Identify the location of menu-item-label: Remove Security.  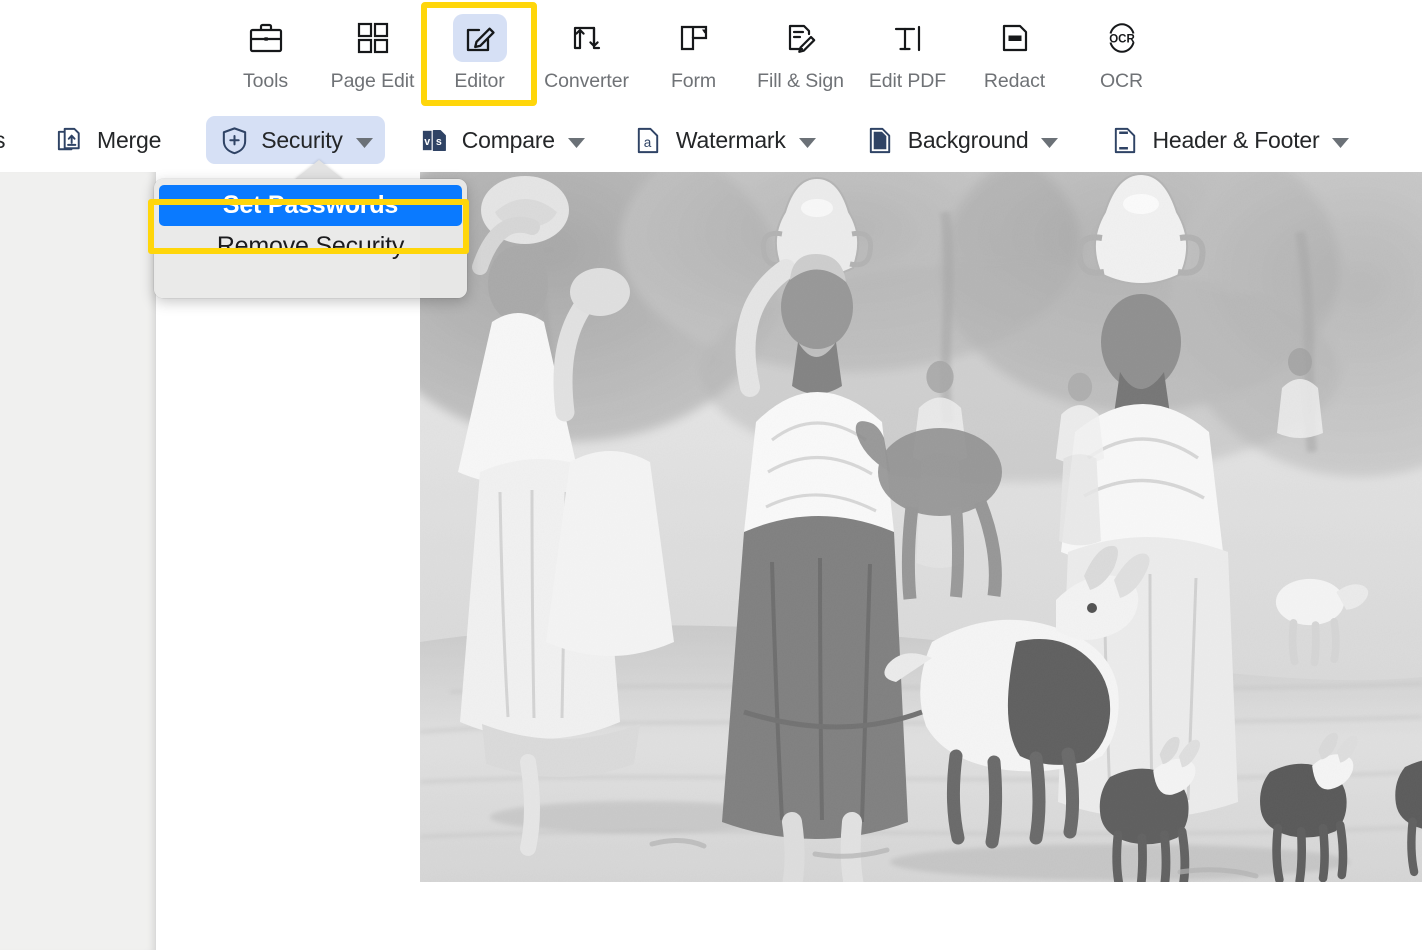
(310, 246).